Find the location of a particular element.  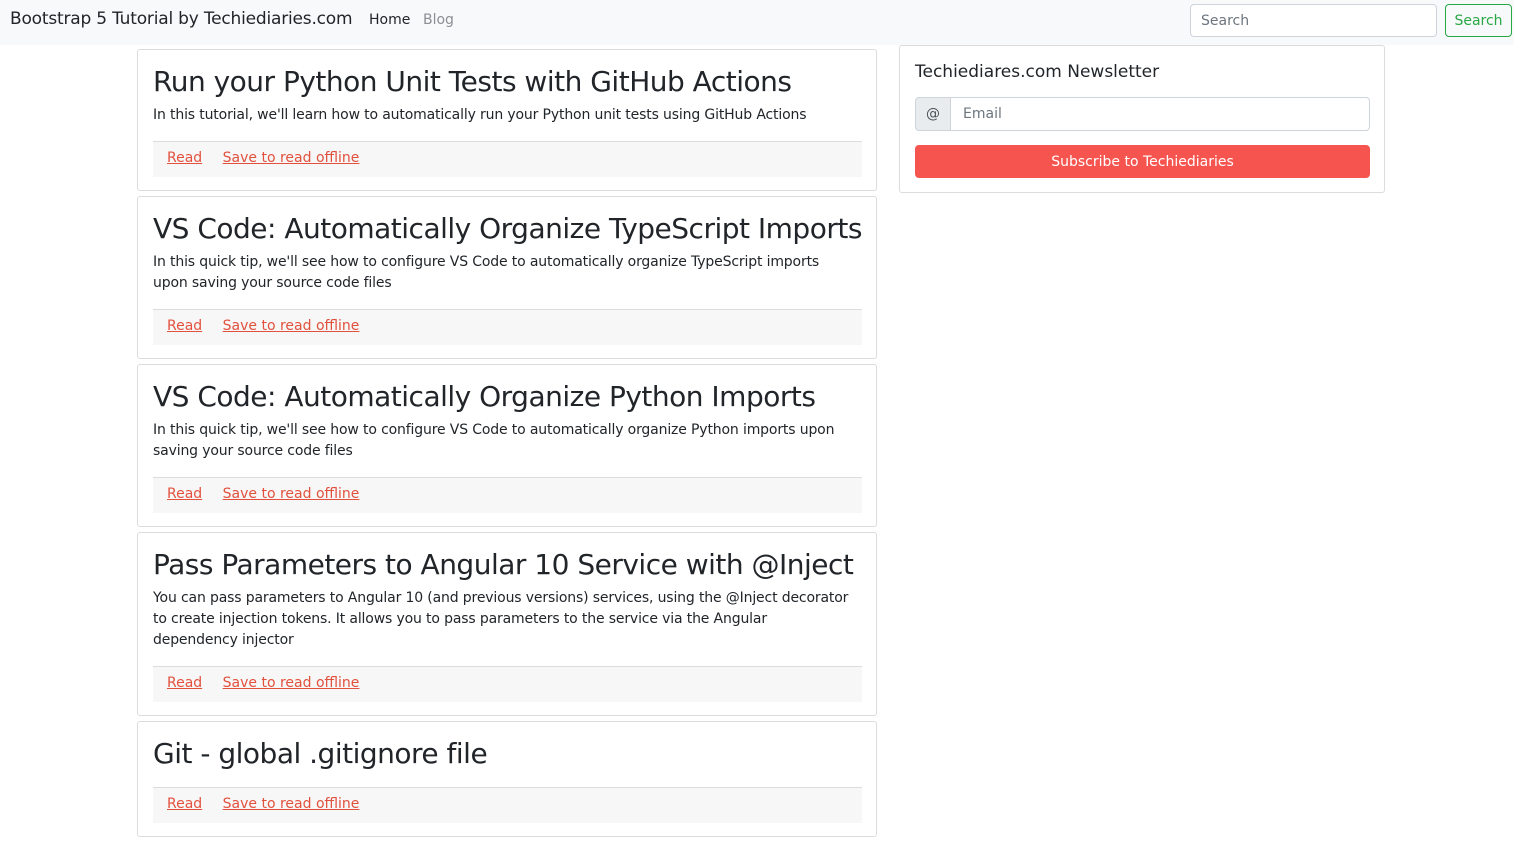

subscribe-button: Subscribe to Techiediaries is located at coordinates (1142, 161).